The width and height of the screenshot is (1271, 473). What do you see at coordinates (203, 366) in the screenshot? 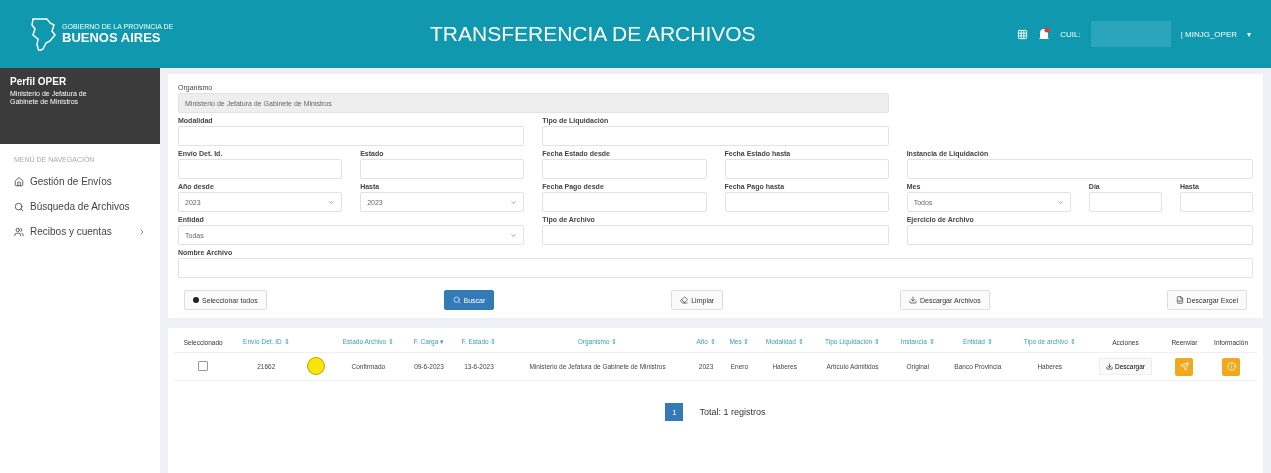
I see `row-checkbox` at bounding box center [203, 366].